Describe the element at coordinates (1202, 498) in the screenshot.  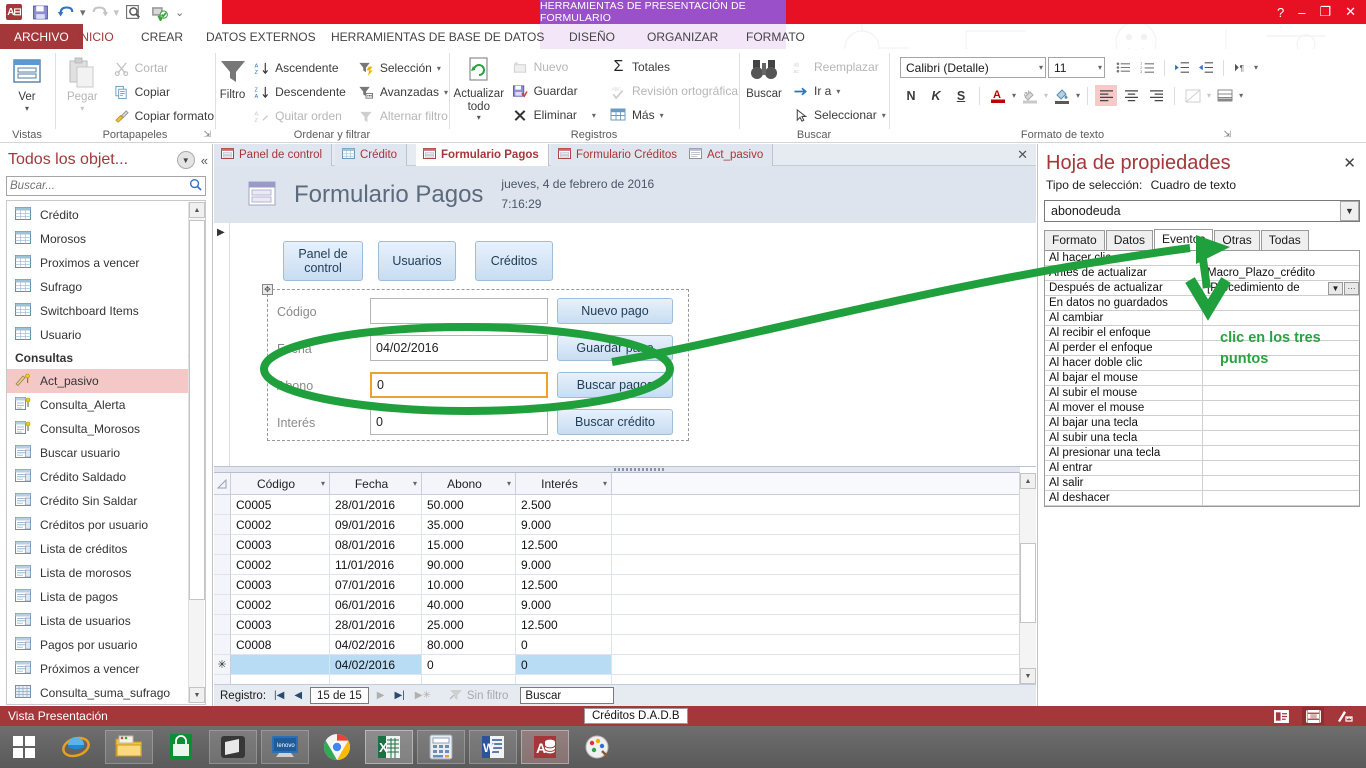
I see `property-row: Al deshacer` at that location.